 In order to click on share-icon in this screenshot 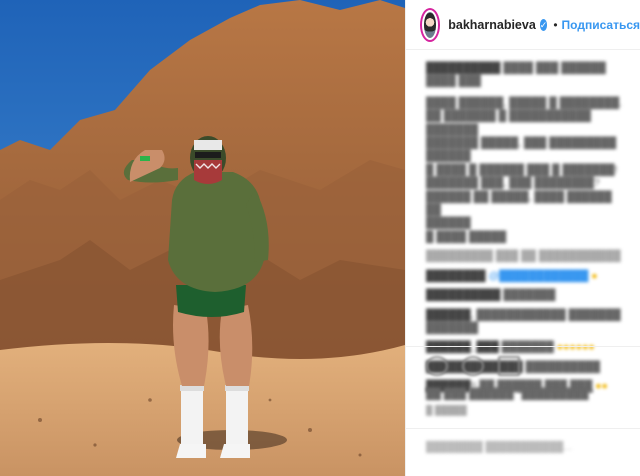, I will do `click(509, 366)`.